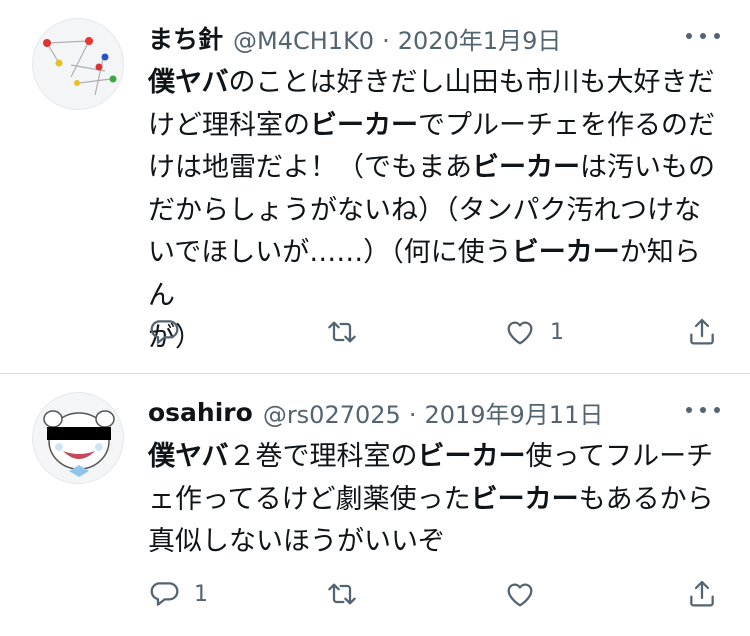 The image size is (750, 636). I want to click on text-run: けど理科室の, so click(229, 125).